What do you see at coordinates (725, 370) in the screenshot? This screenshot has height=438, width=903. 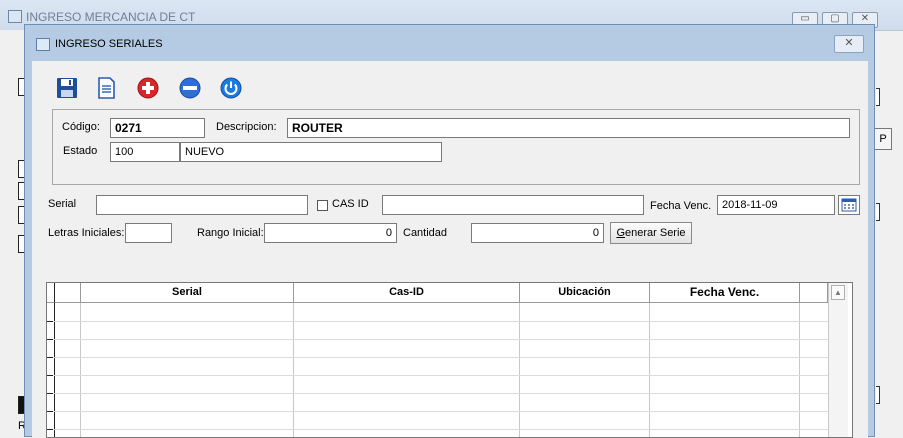 I see `fecha-venc-column` at bounding box center [725, 370].